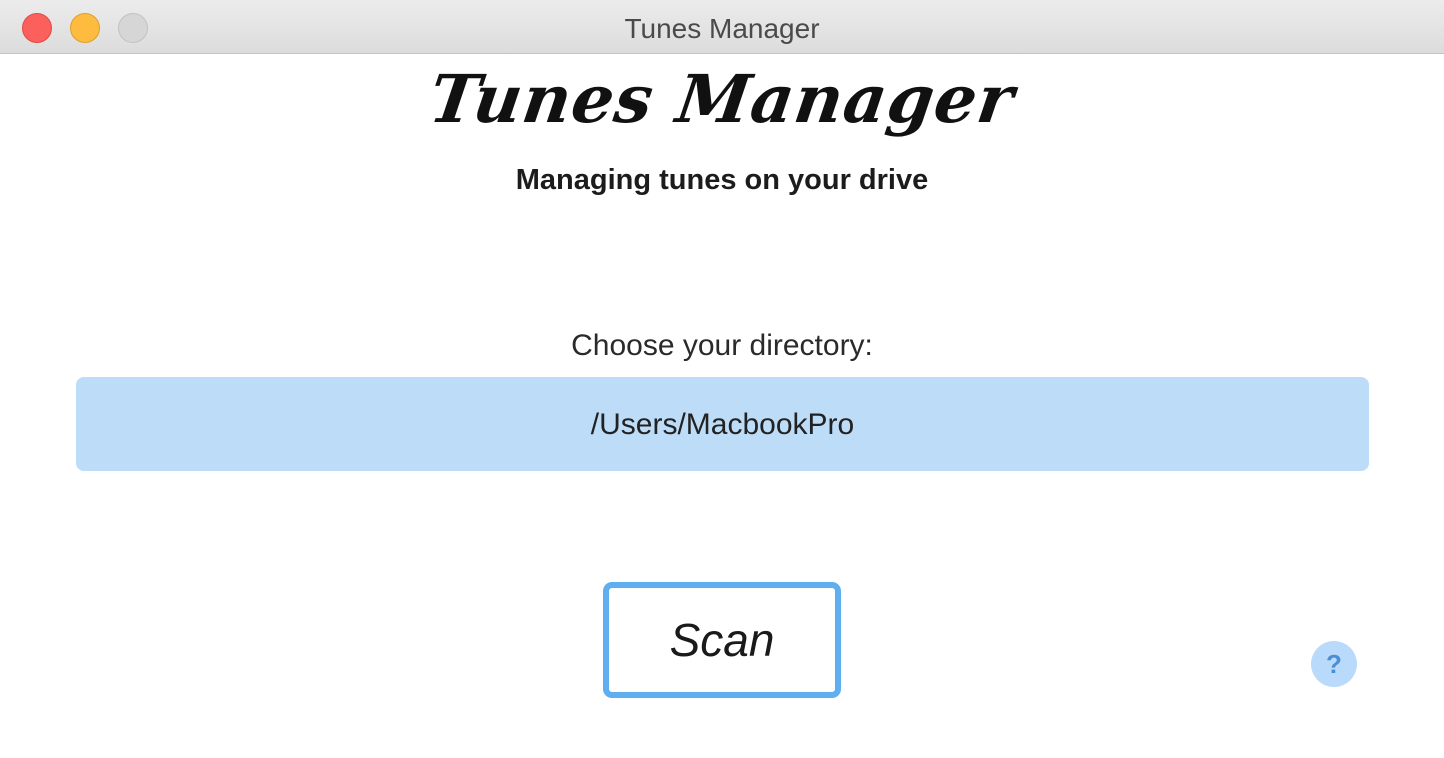 Image resolution: width=1444 pixels, height=758 pixels. I want to click on question-mark-icon: ?, so click(1334, 664).